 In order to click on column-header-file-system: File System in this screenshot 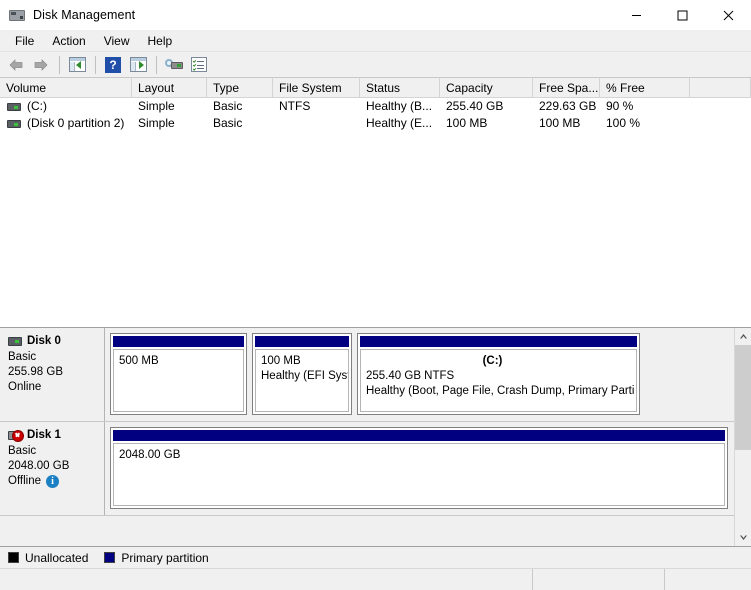, I will do `click(316, 87)`.